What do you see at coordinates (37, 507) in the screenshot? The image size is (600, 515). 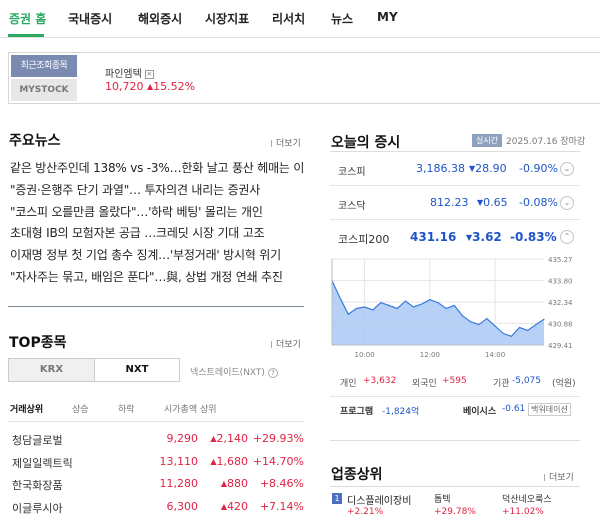 I see `stock-name: 이글루시아` at bounding box center [37, 507].